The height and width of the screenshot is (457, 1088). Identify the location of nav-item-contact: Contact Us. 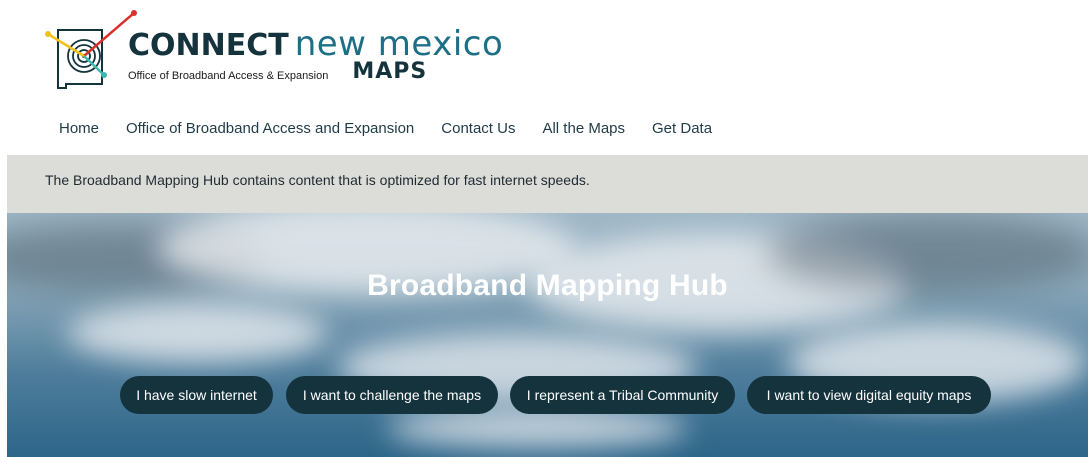
(478, 128).